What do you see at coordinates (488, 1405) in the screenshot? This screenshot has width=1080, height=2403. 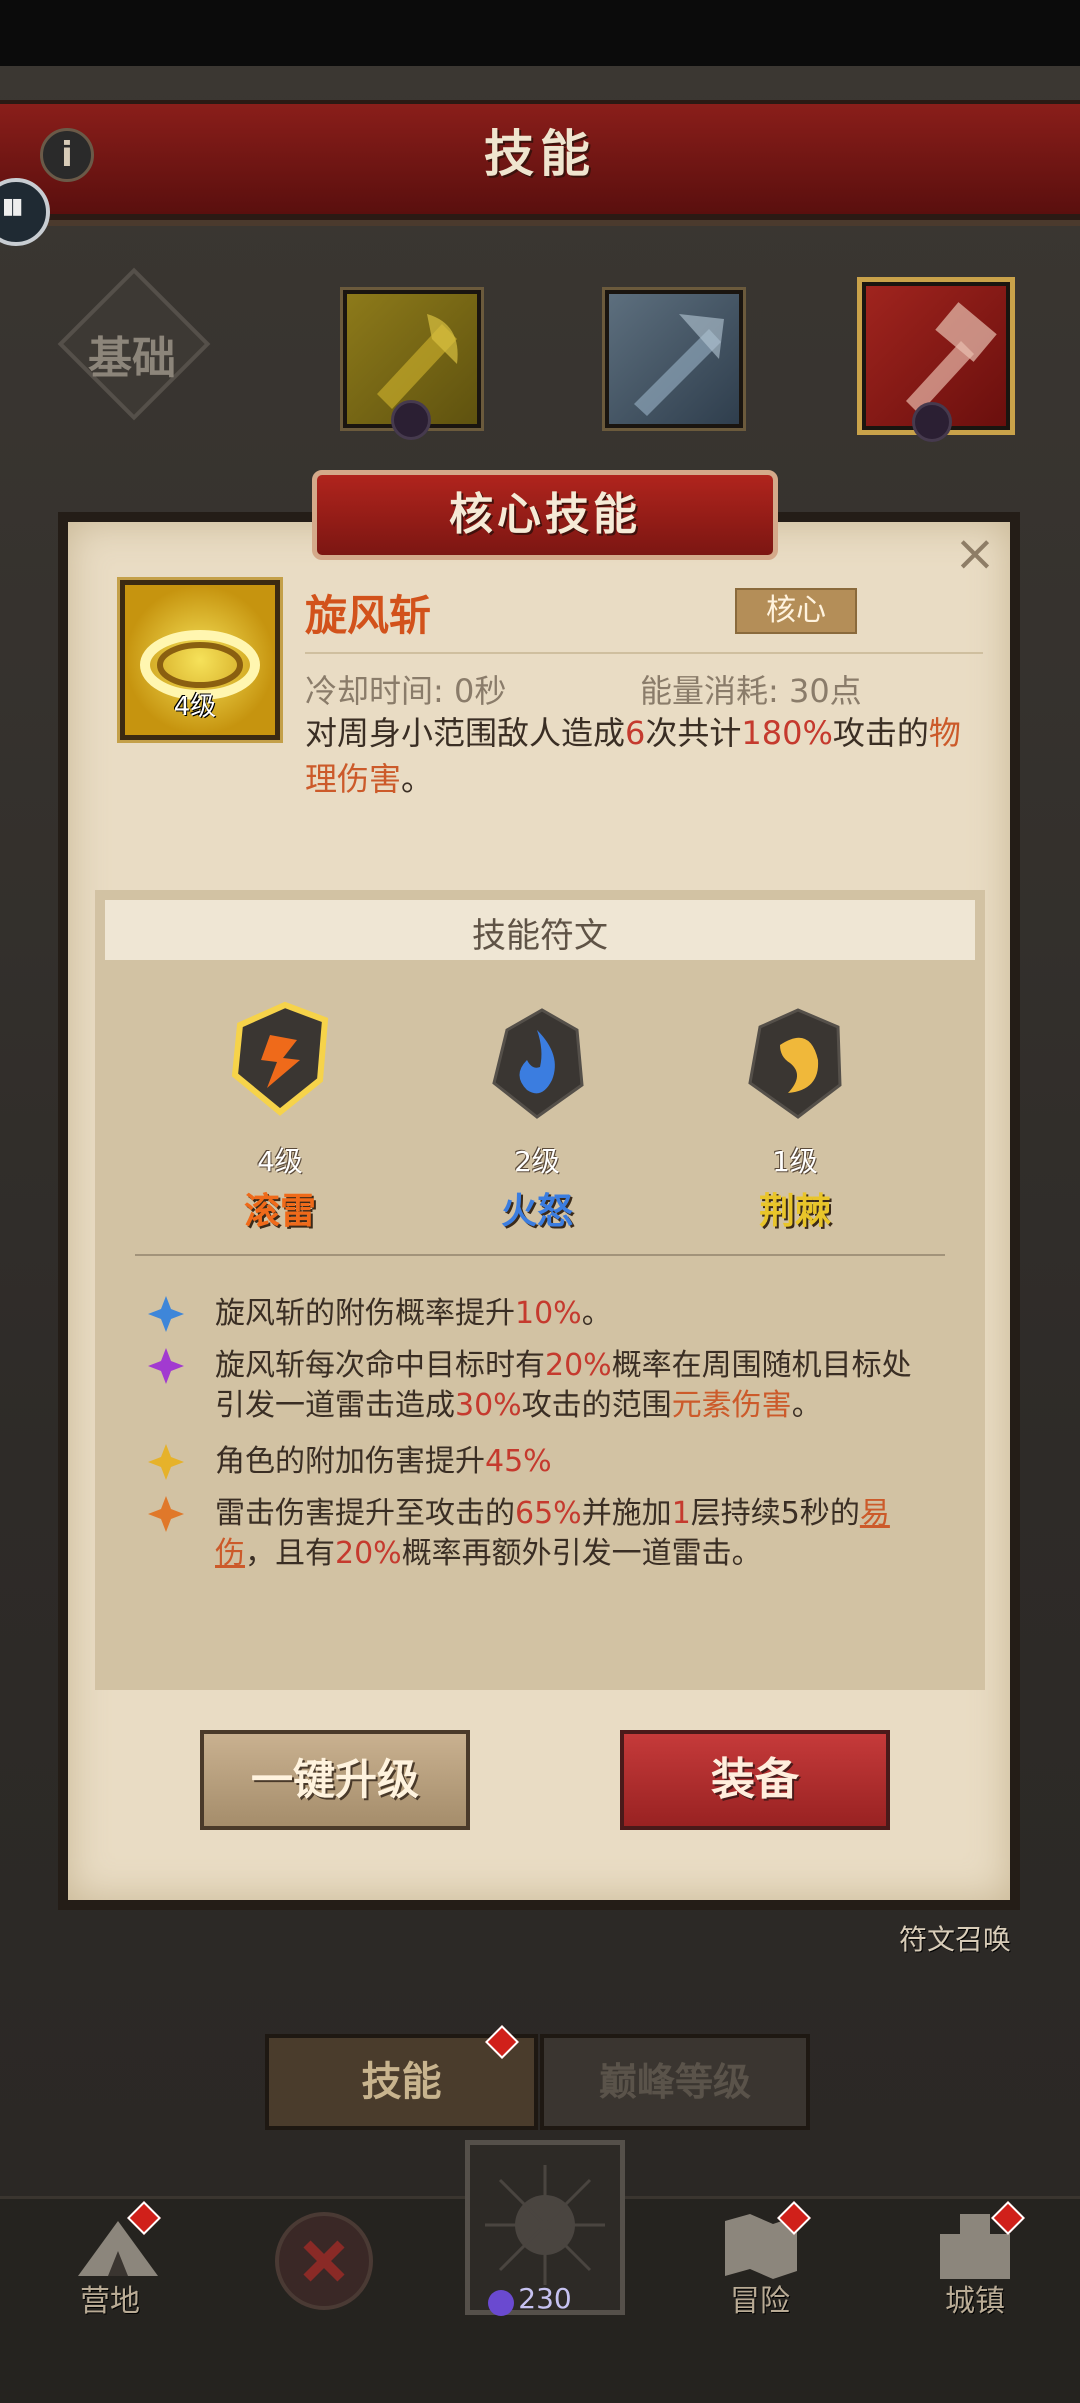 I see `bonus-value: 30%` at bounding box center [488, 1405].